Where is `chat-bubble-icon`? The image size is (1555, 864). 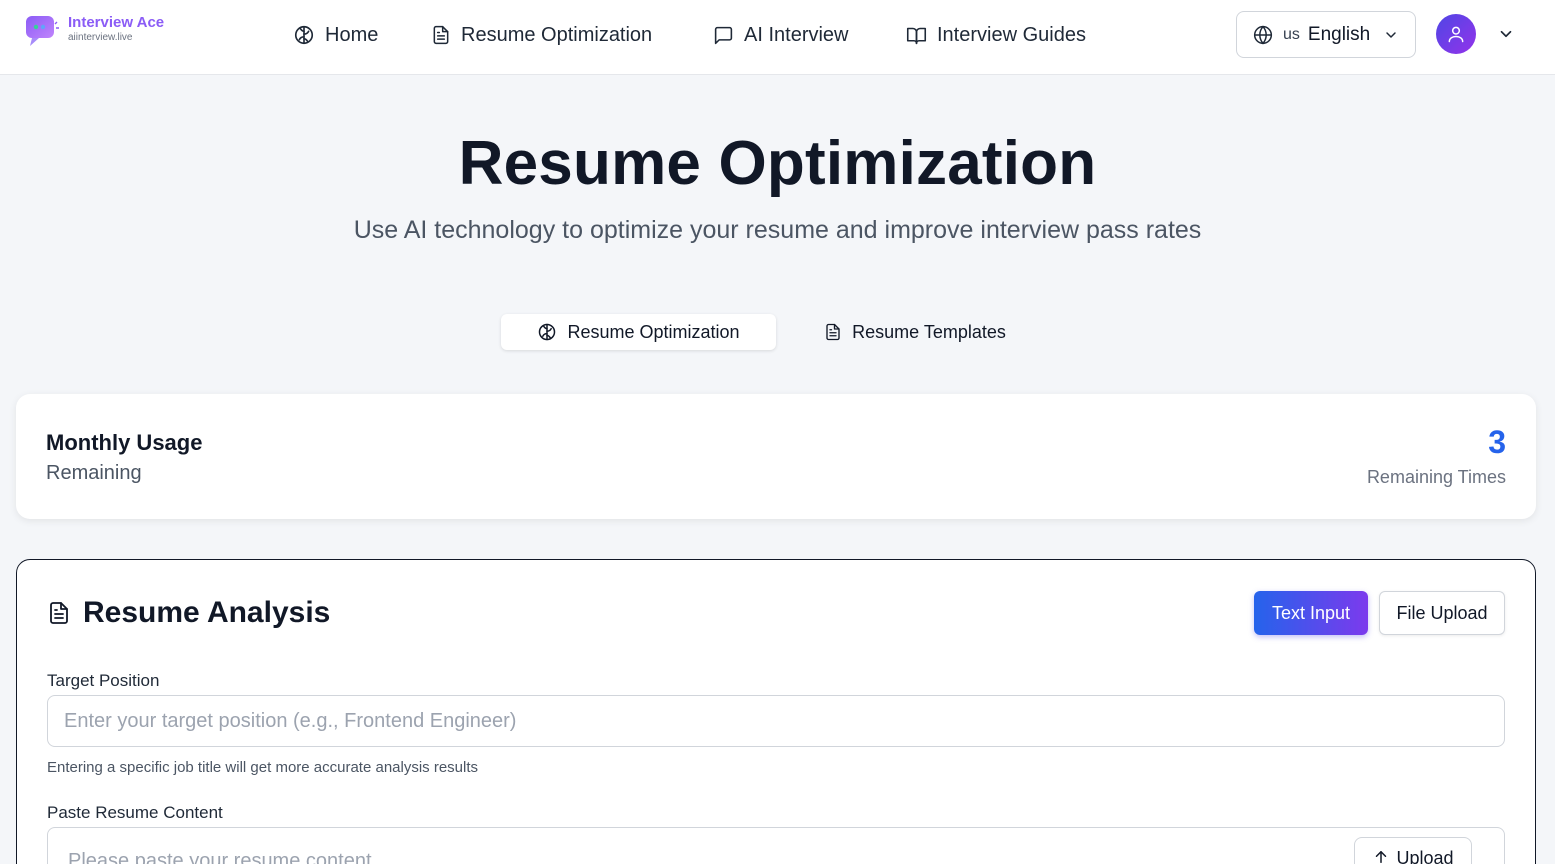 chat-bubble-icon is located at coordinates (723, 35).